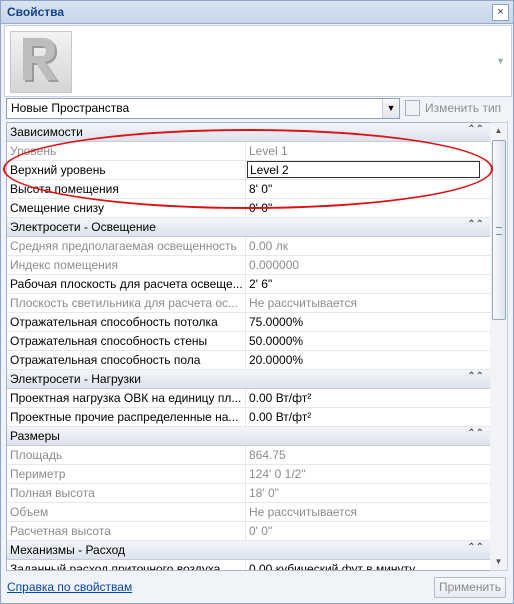 Image resolution: width=514 pixels, height=604 pixels. What do you see at coordinates (203, 108) in the screenshot?
I see `type-selector-dropdown: Новые Пространства ▼` at bounding box center [203, 108].